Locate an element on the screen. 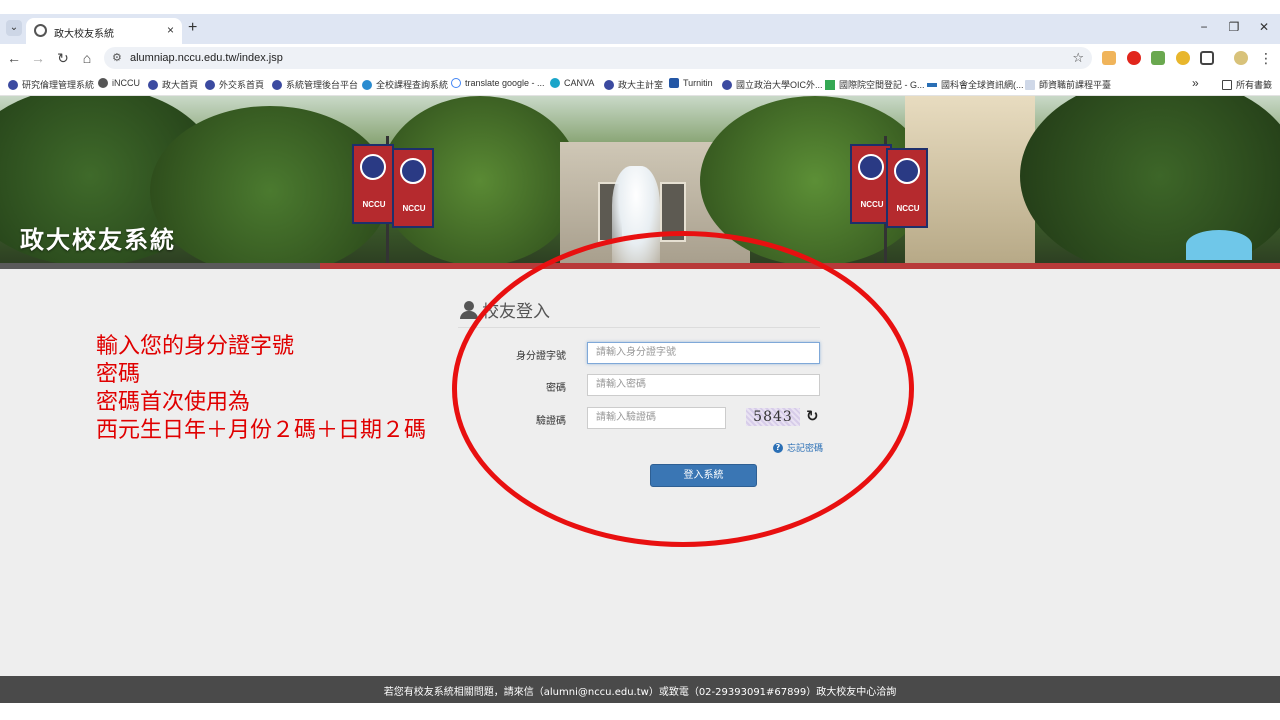 The width and height of the screenshot is (1280, 720). forward-icon: → is located at coordinates (38, 58).